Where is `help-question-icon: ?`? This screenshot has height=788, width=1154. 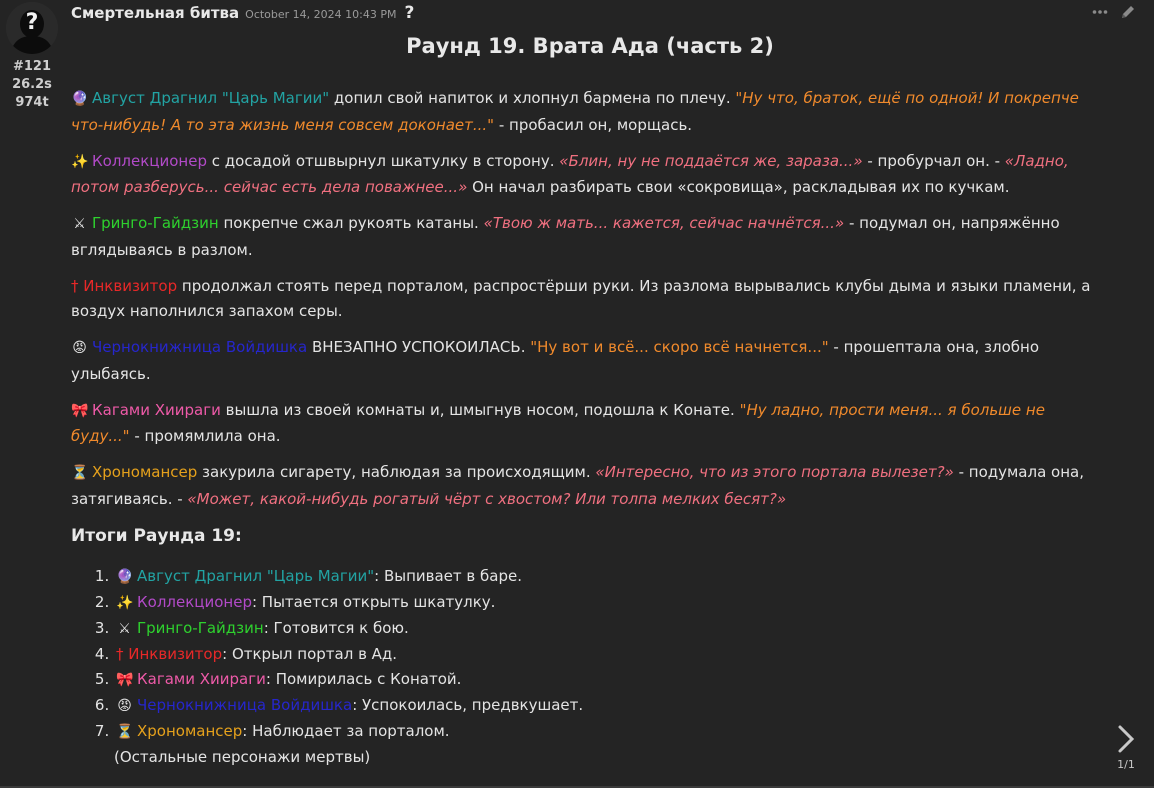
help-question-icon: ? is located at coordinates (409, 13).